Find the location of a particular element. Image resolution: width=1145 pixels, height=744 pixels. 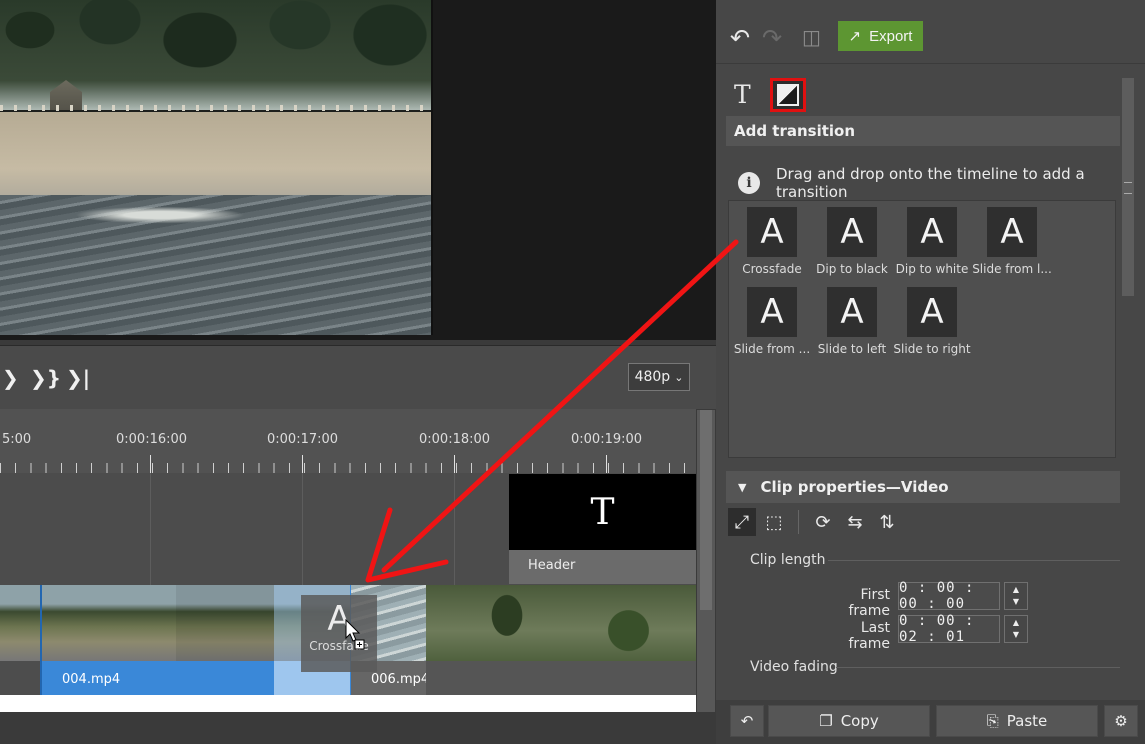

copy-button: ❐ Copy is located at coordinates (849, 721).